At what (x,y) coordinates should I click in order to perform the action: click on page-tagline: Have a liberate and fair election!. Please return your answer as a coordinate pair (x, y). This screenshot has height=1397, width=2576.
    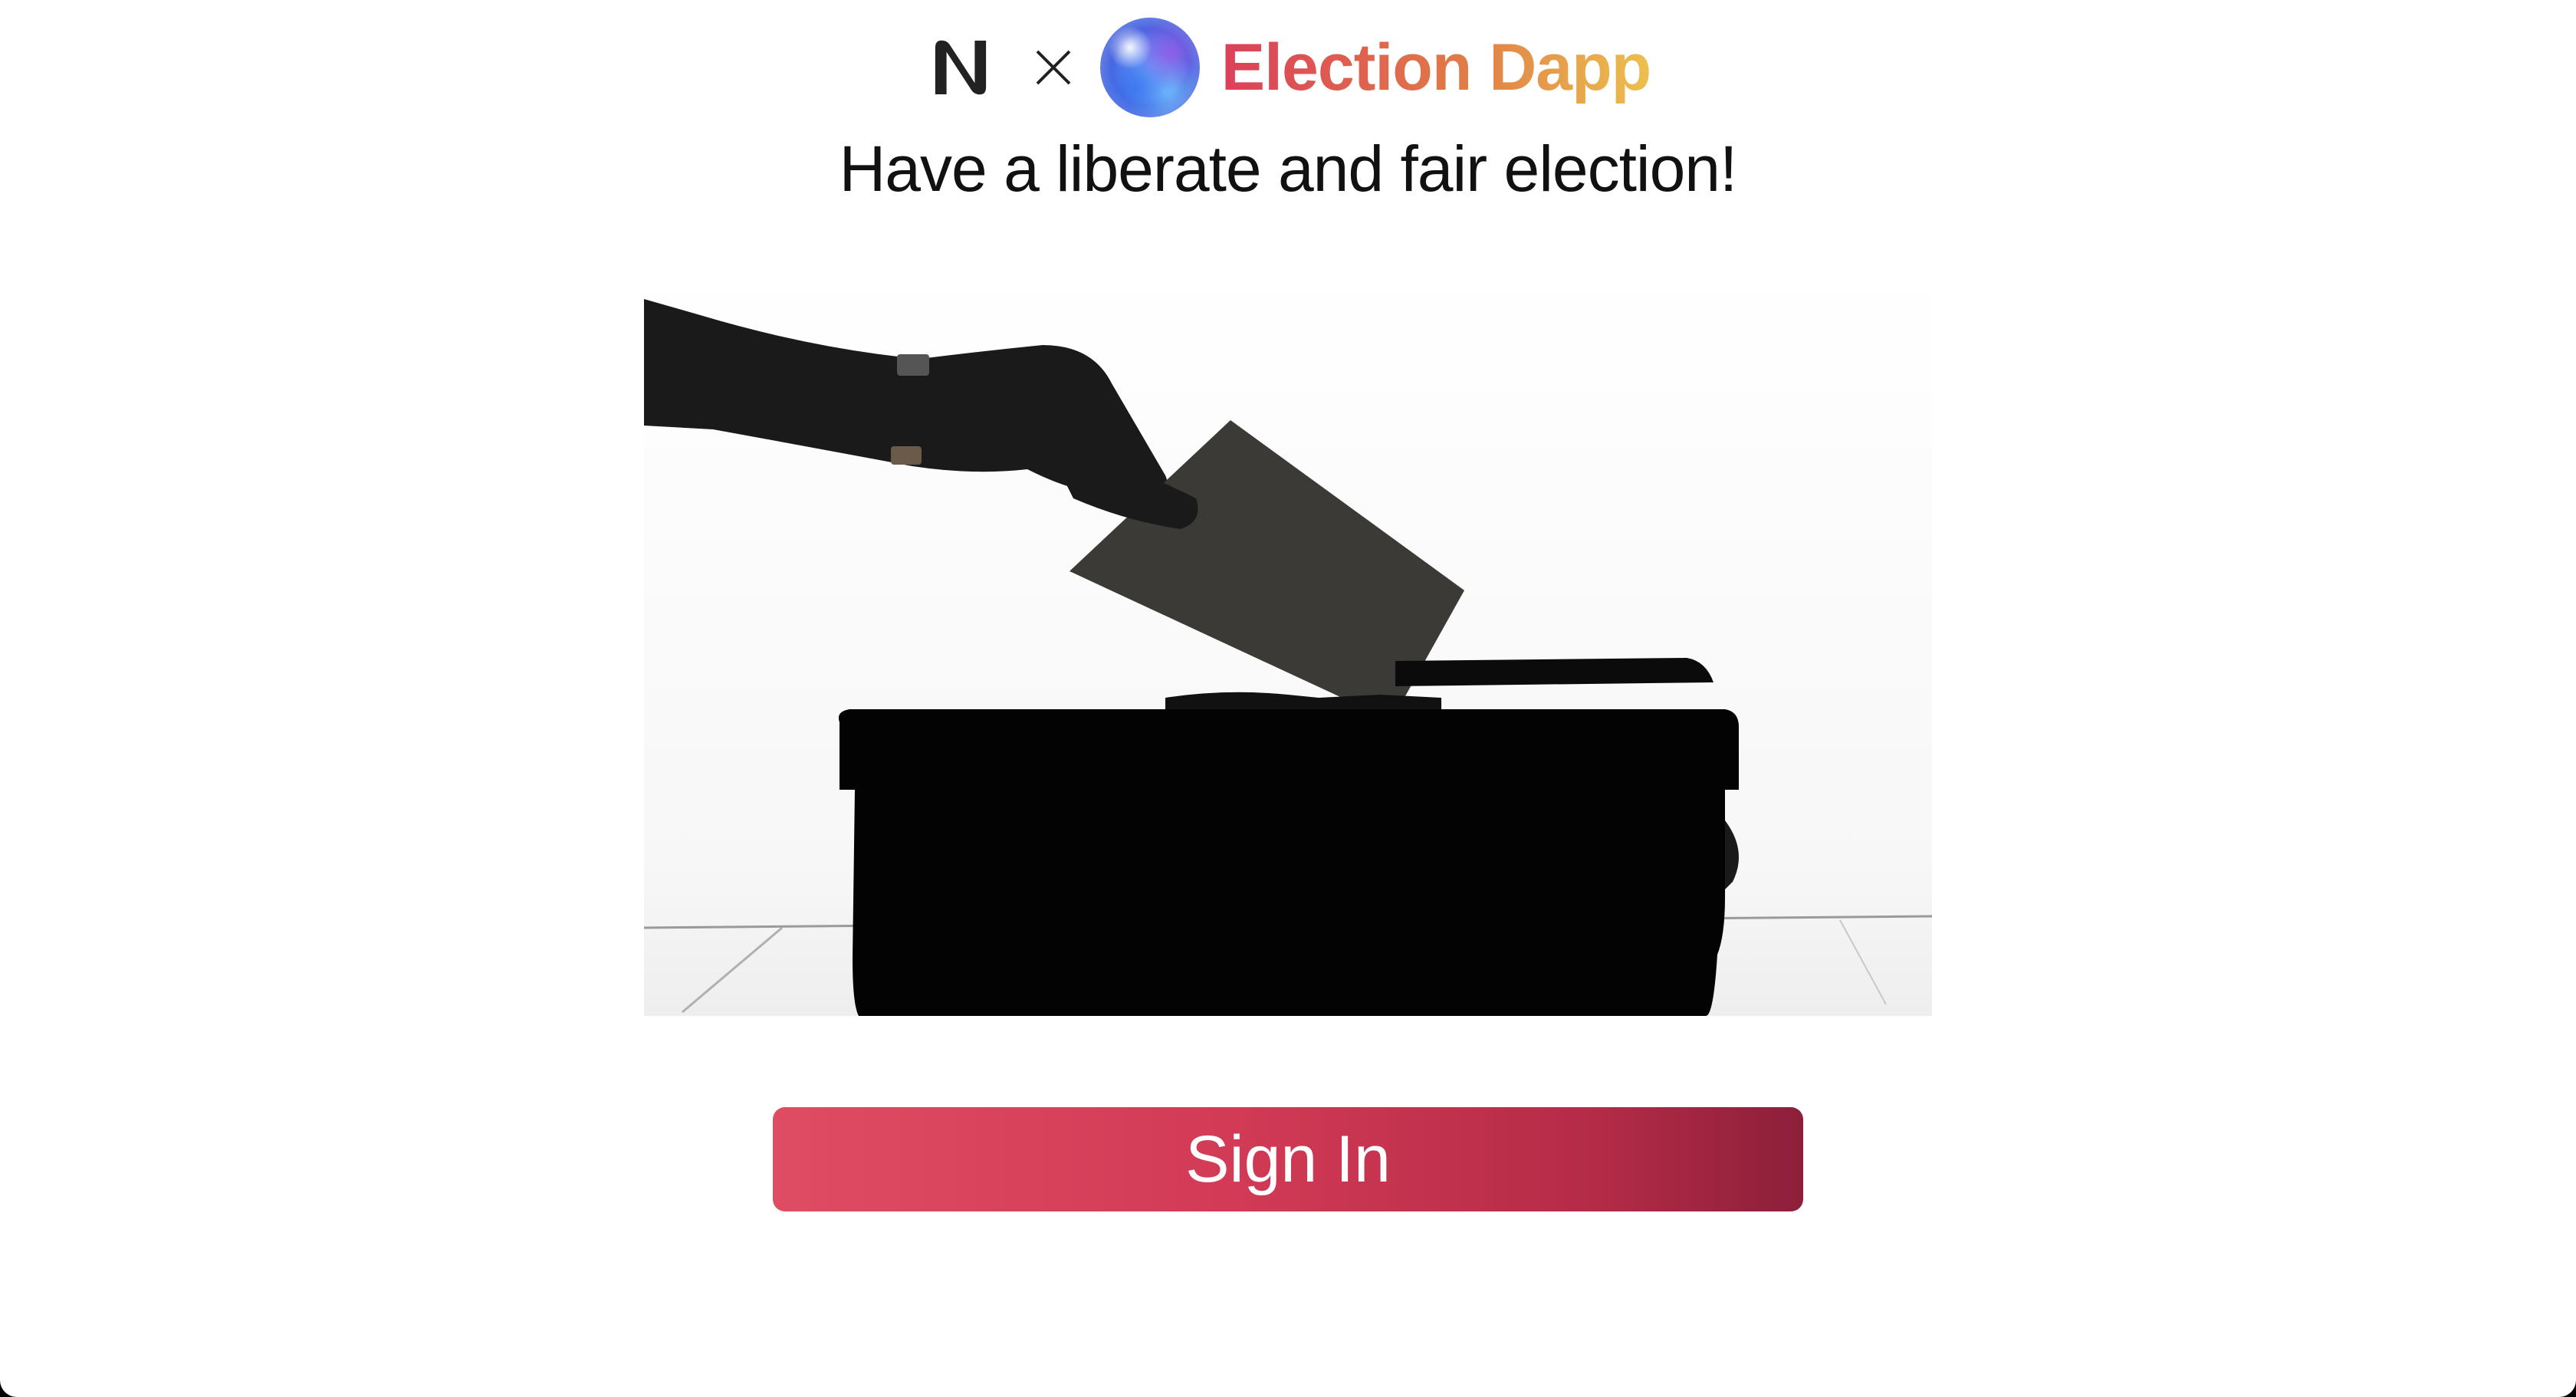
    Looking at the image, I should click on (1288, 169).